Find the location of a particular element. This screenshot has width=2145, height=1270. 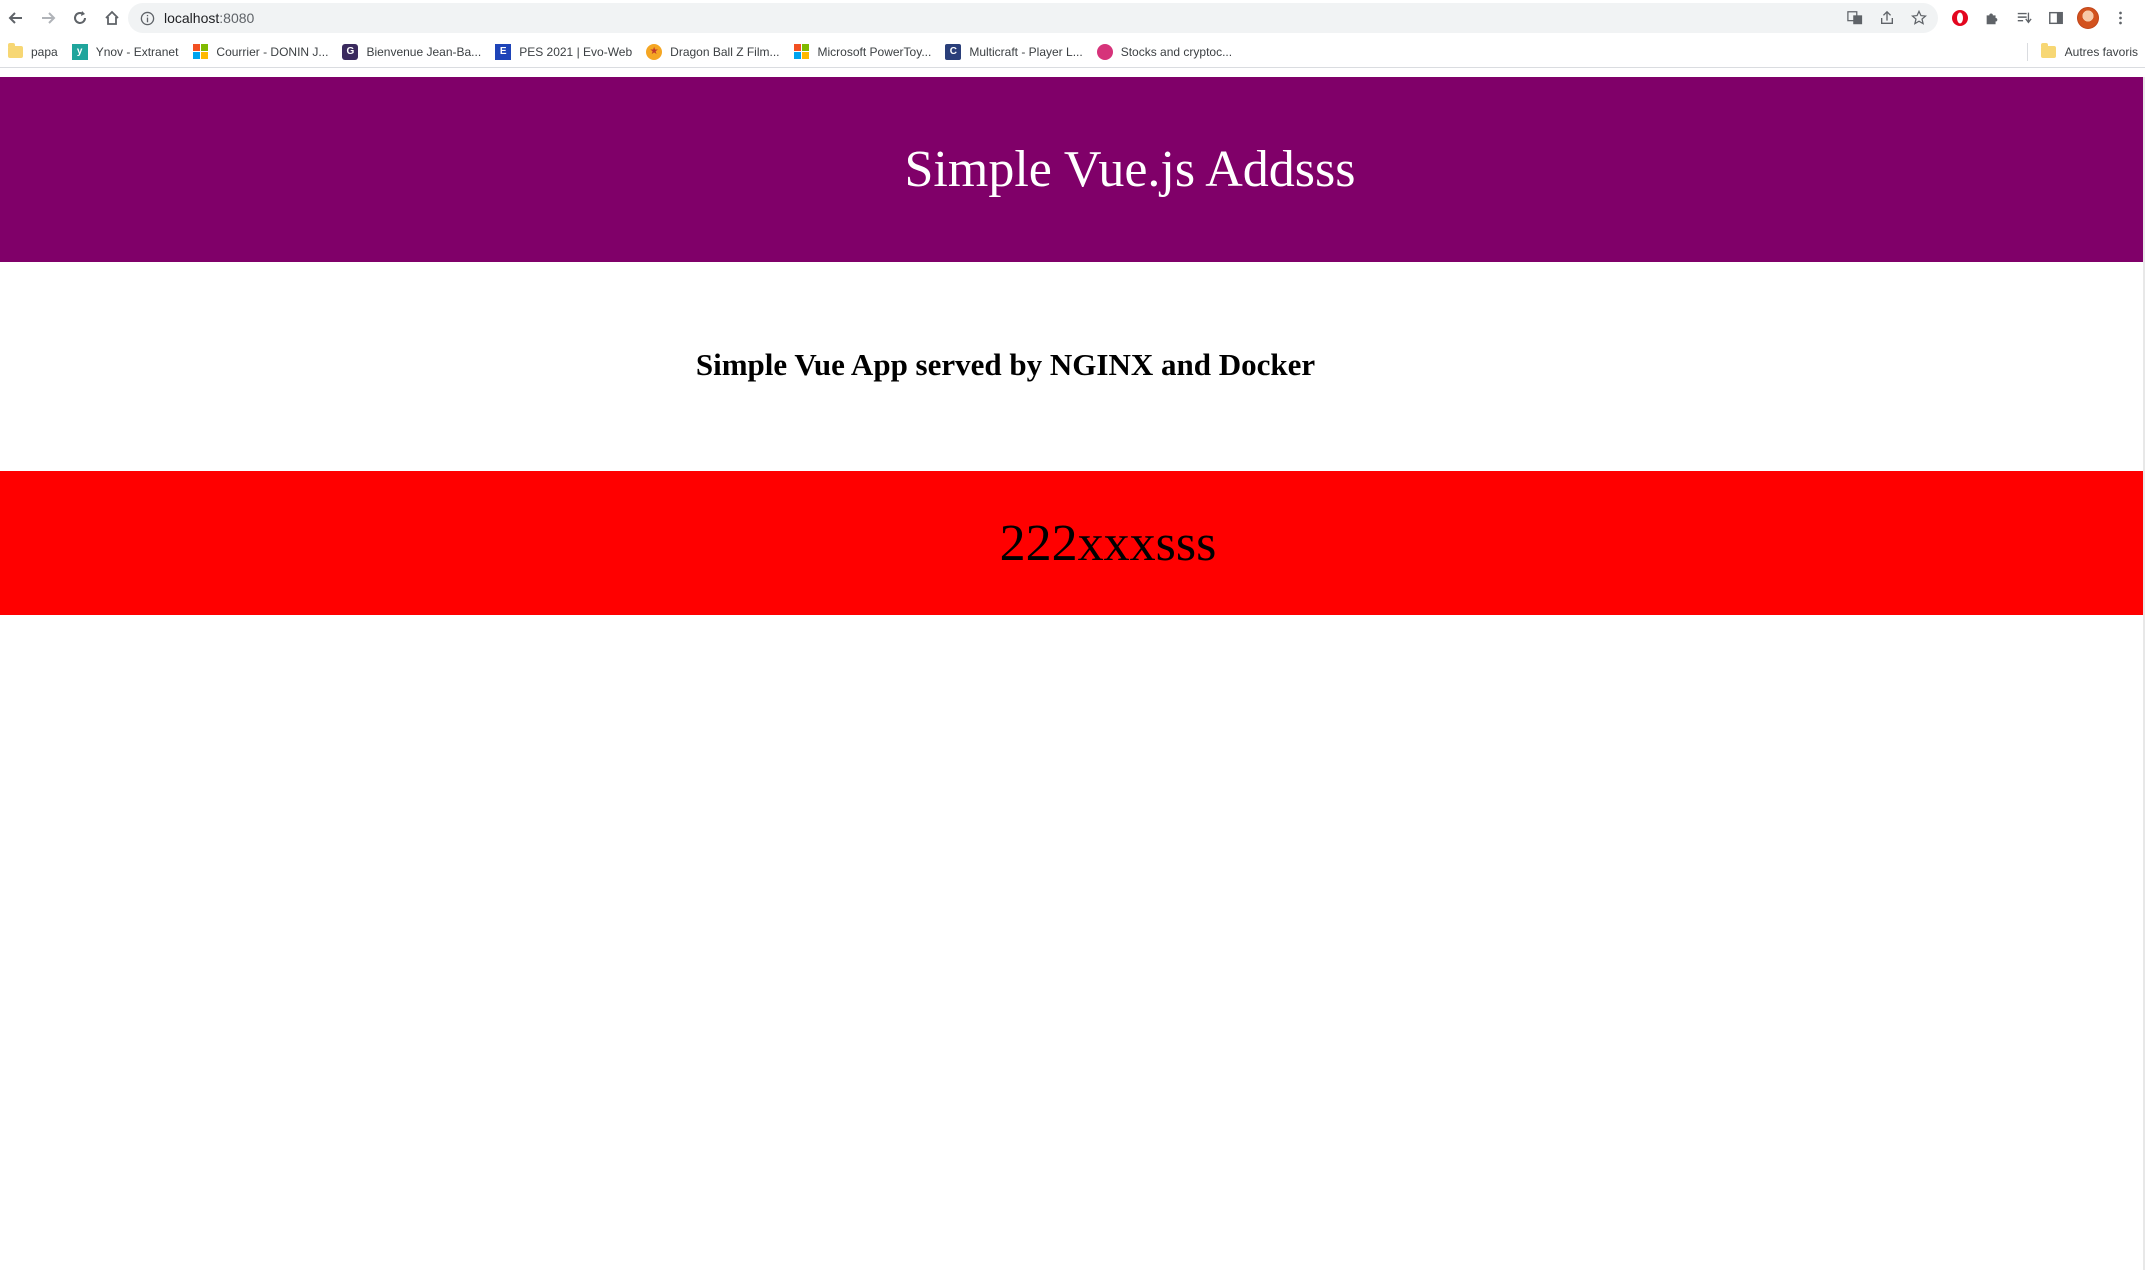

bookmark-label: papa is located at coordinates (44, 51).